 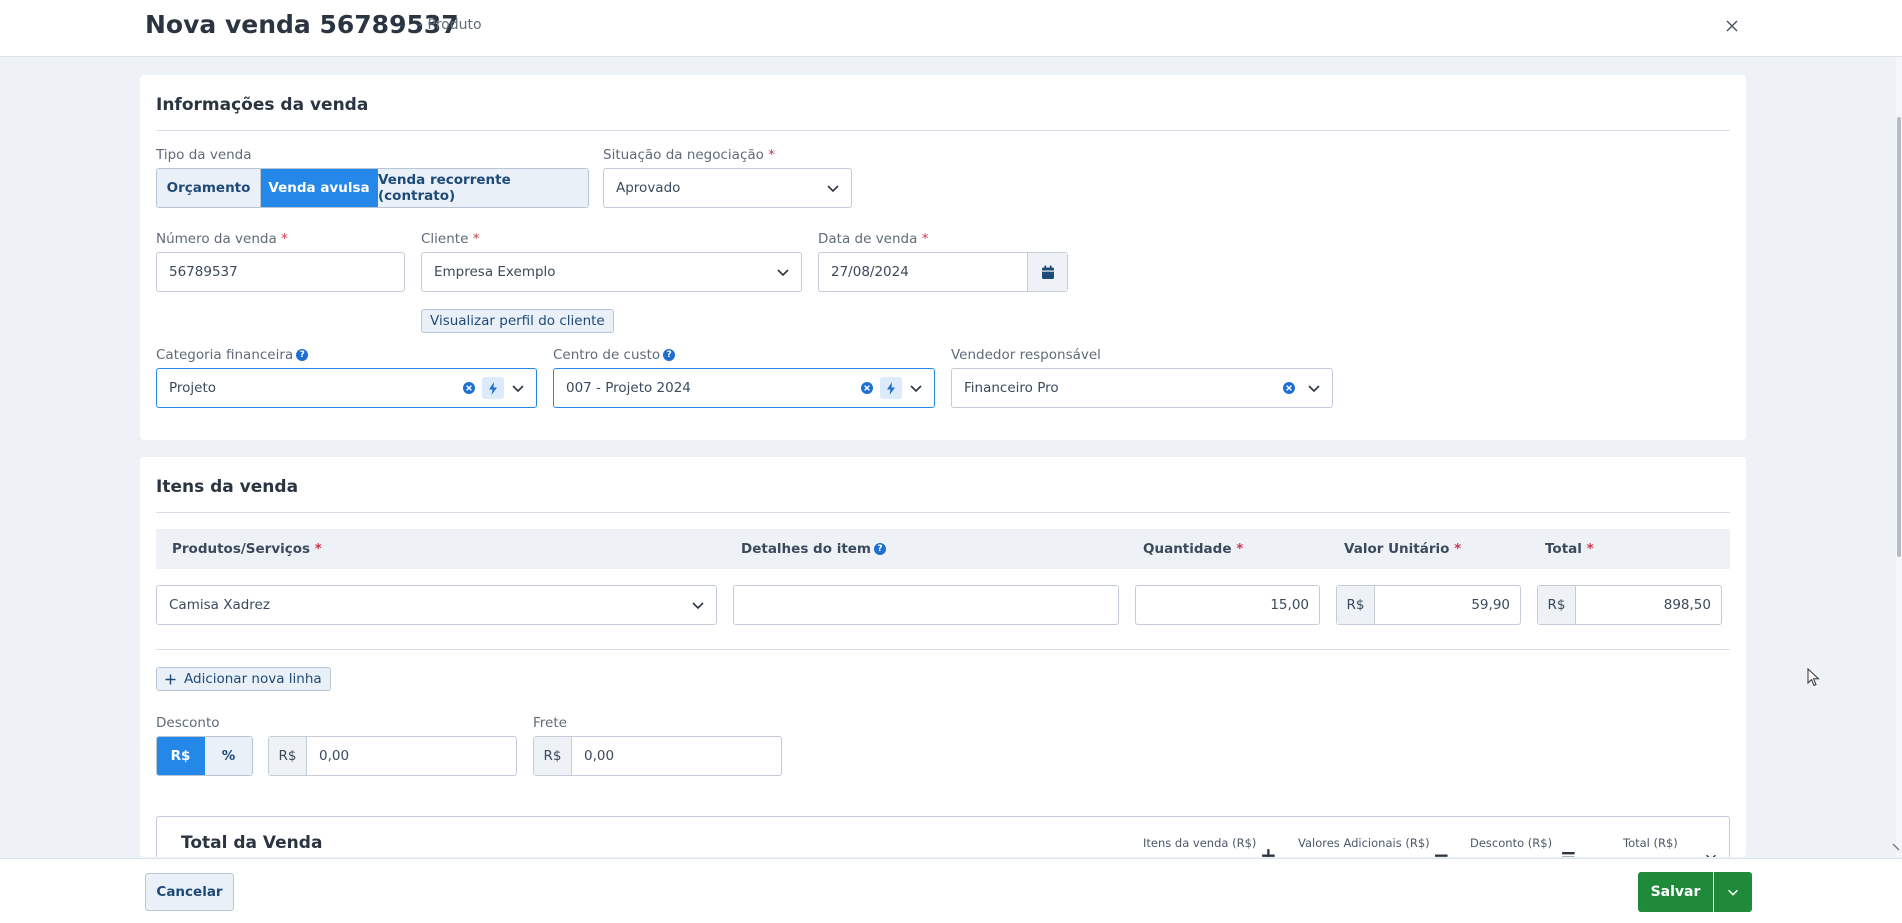 I want to click on col-quantidade: Quantidade *, so click(x=1193, y=549).